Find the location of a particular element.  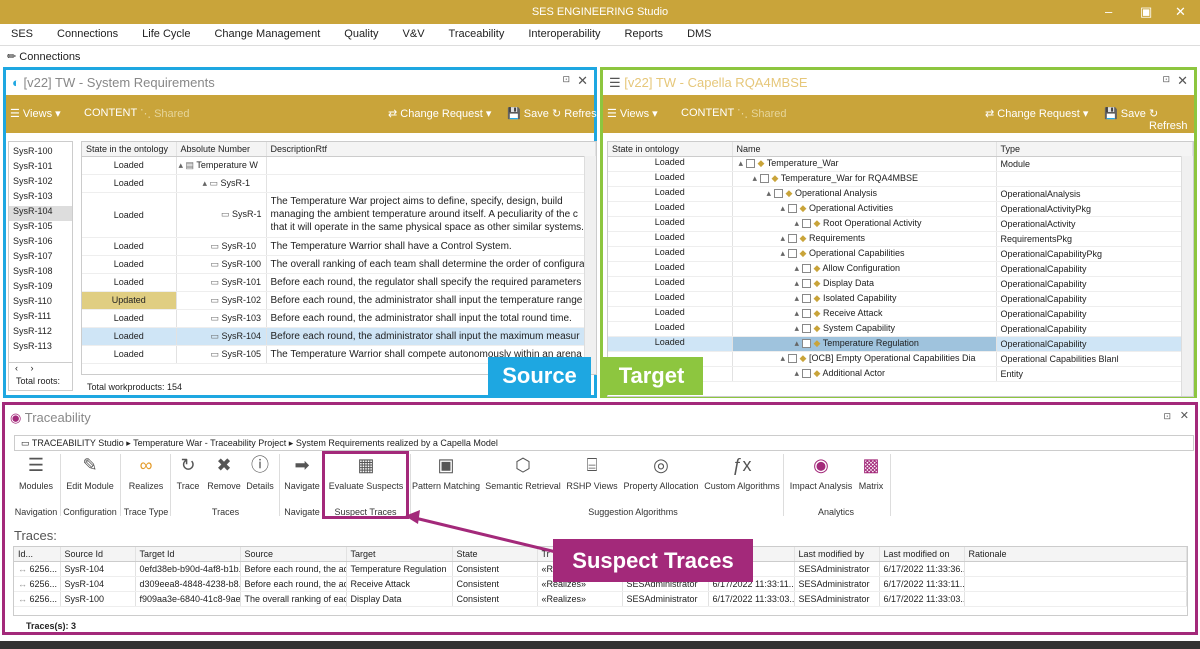

source-id-item: SysR-108 is located at coordinates (40, 273).